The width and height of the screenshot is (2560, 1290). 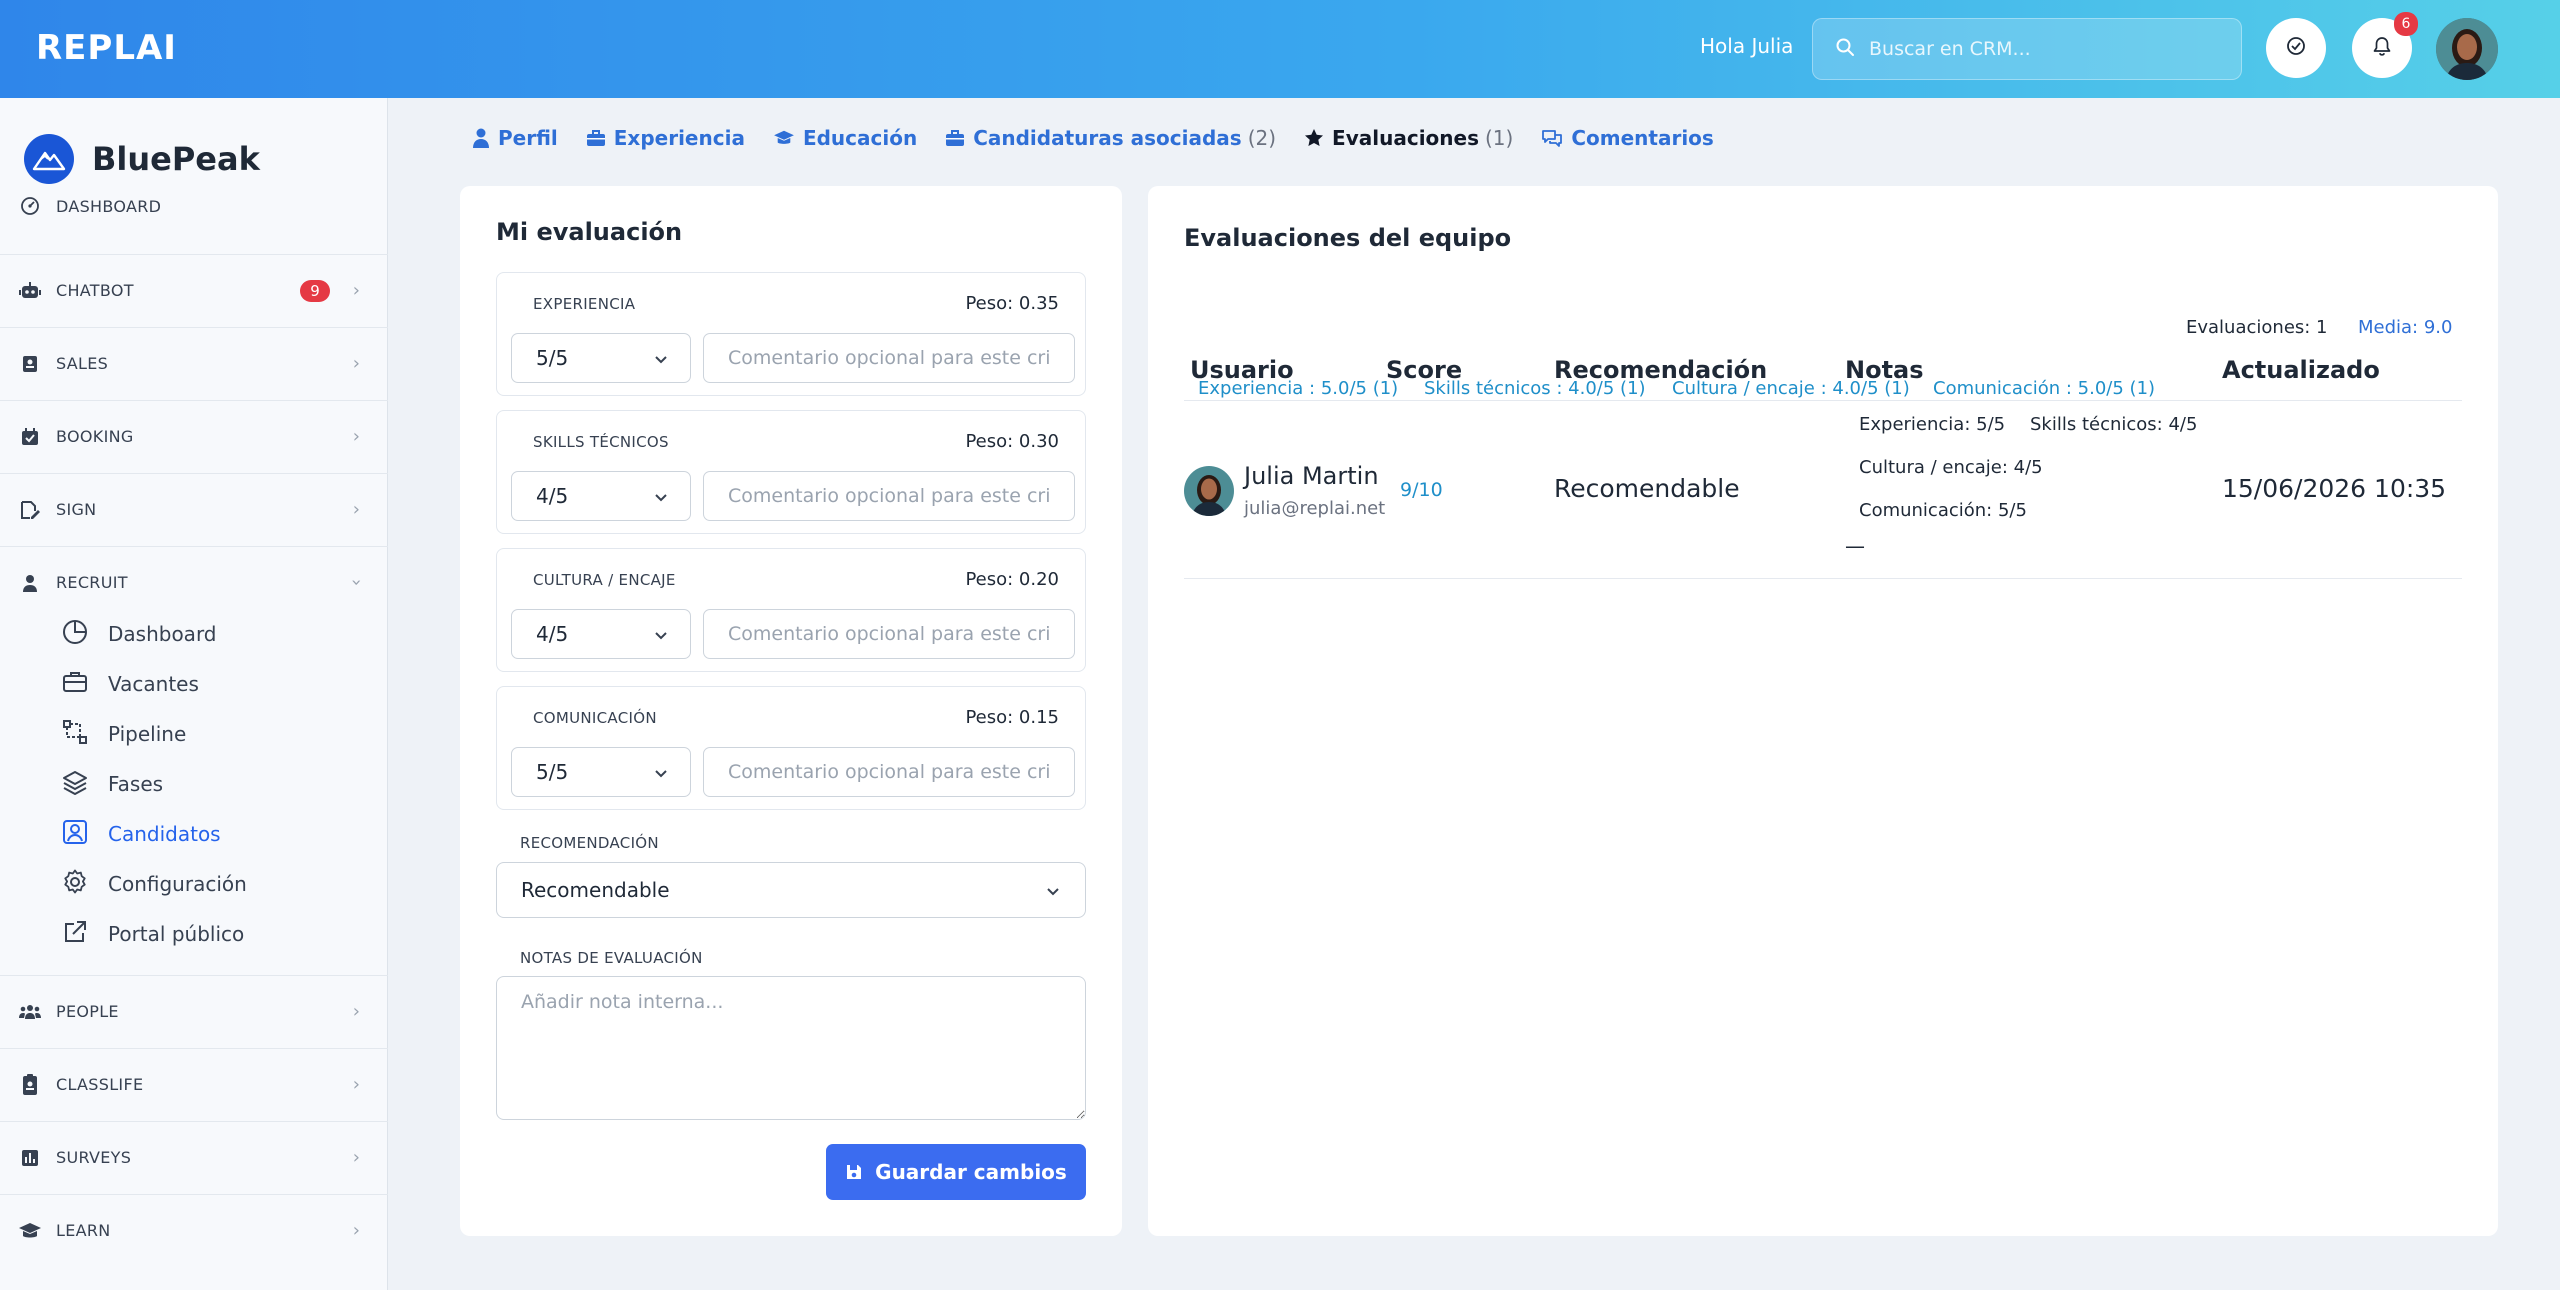 What do you see at coordinates (356, 582) in the screenshot?
I see `chevron-down-icon: ›` at bounding box center [356, 582].